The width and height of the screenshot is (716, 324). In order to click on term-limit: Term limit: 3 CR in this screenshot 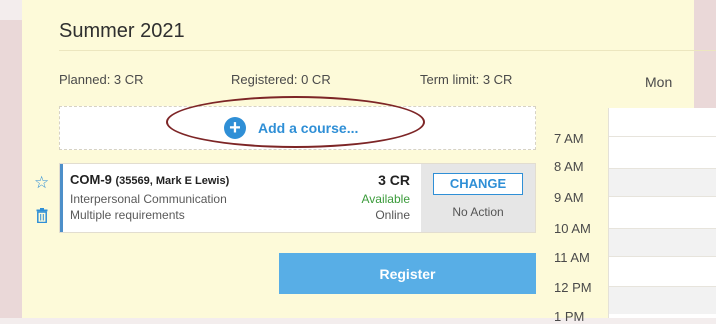, I will do `click(466, 79)`.